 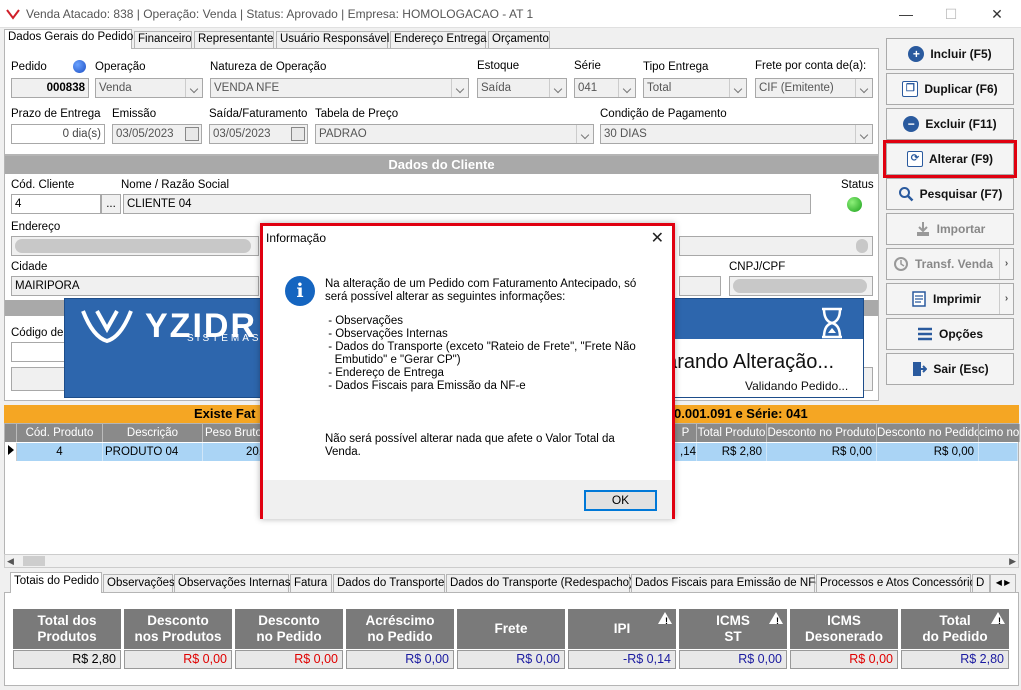 I want to click on tab-orcamento: Orçamento, so click(x=519, y=39).